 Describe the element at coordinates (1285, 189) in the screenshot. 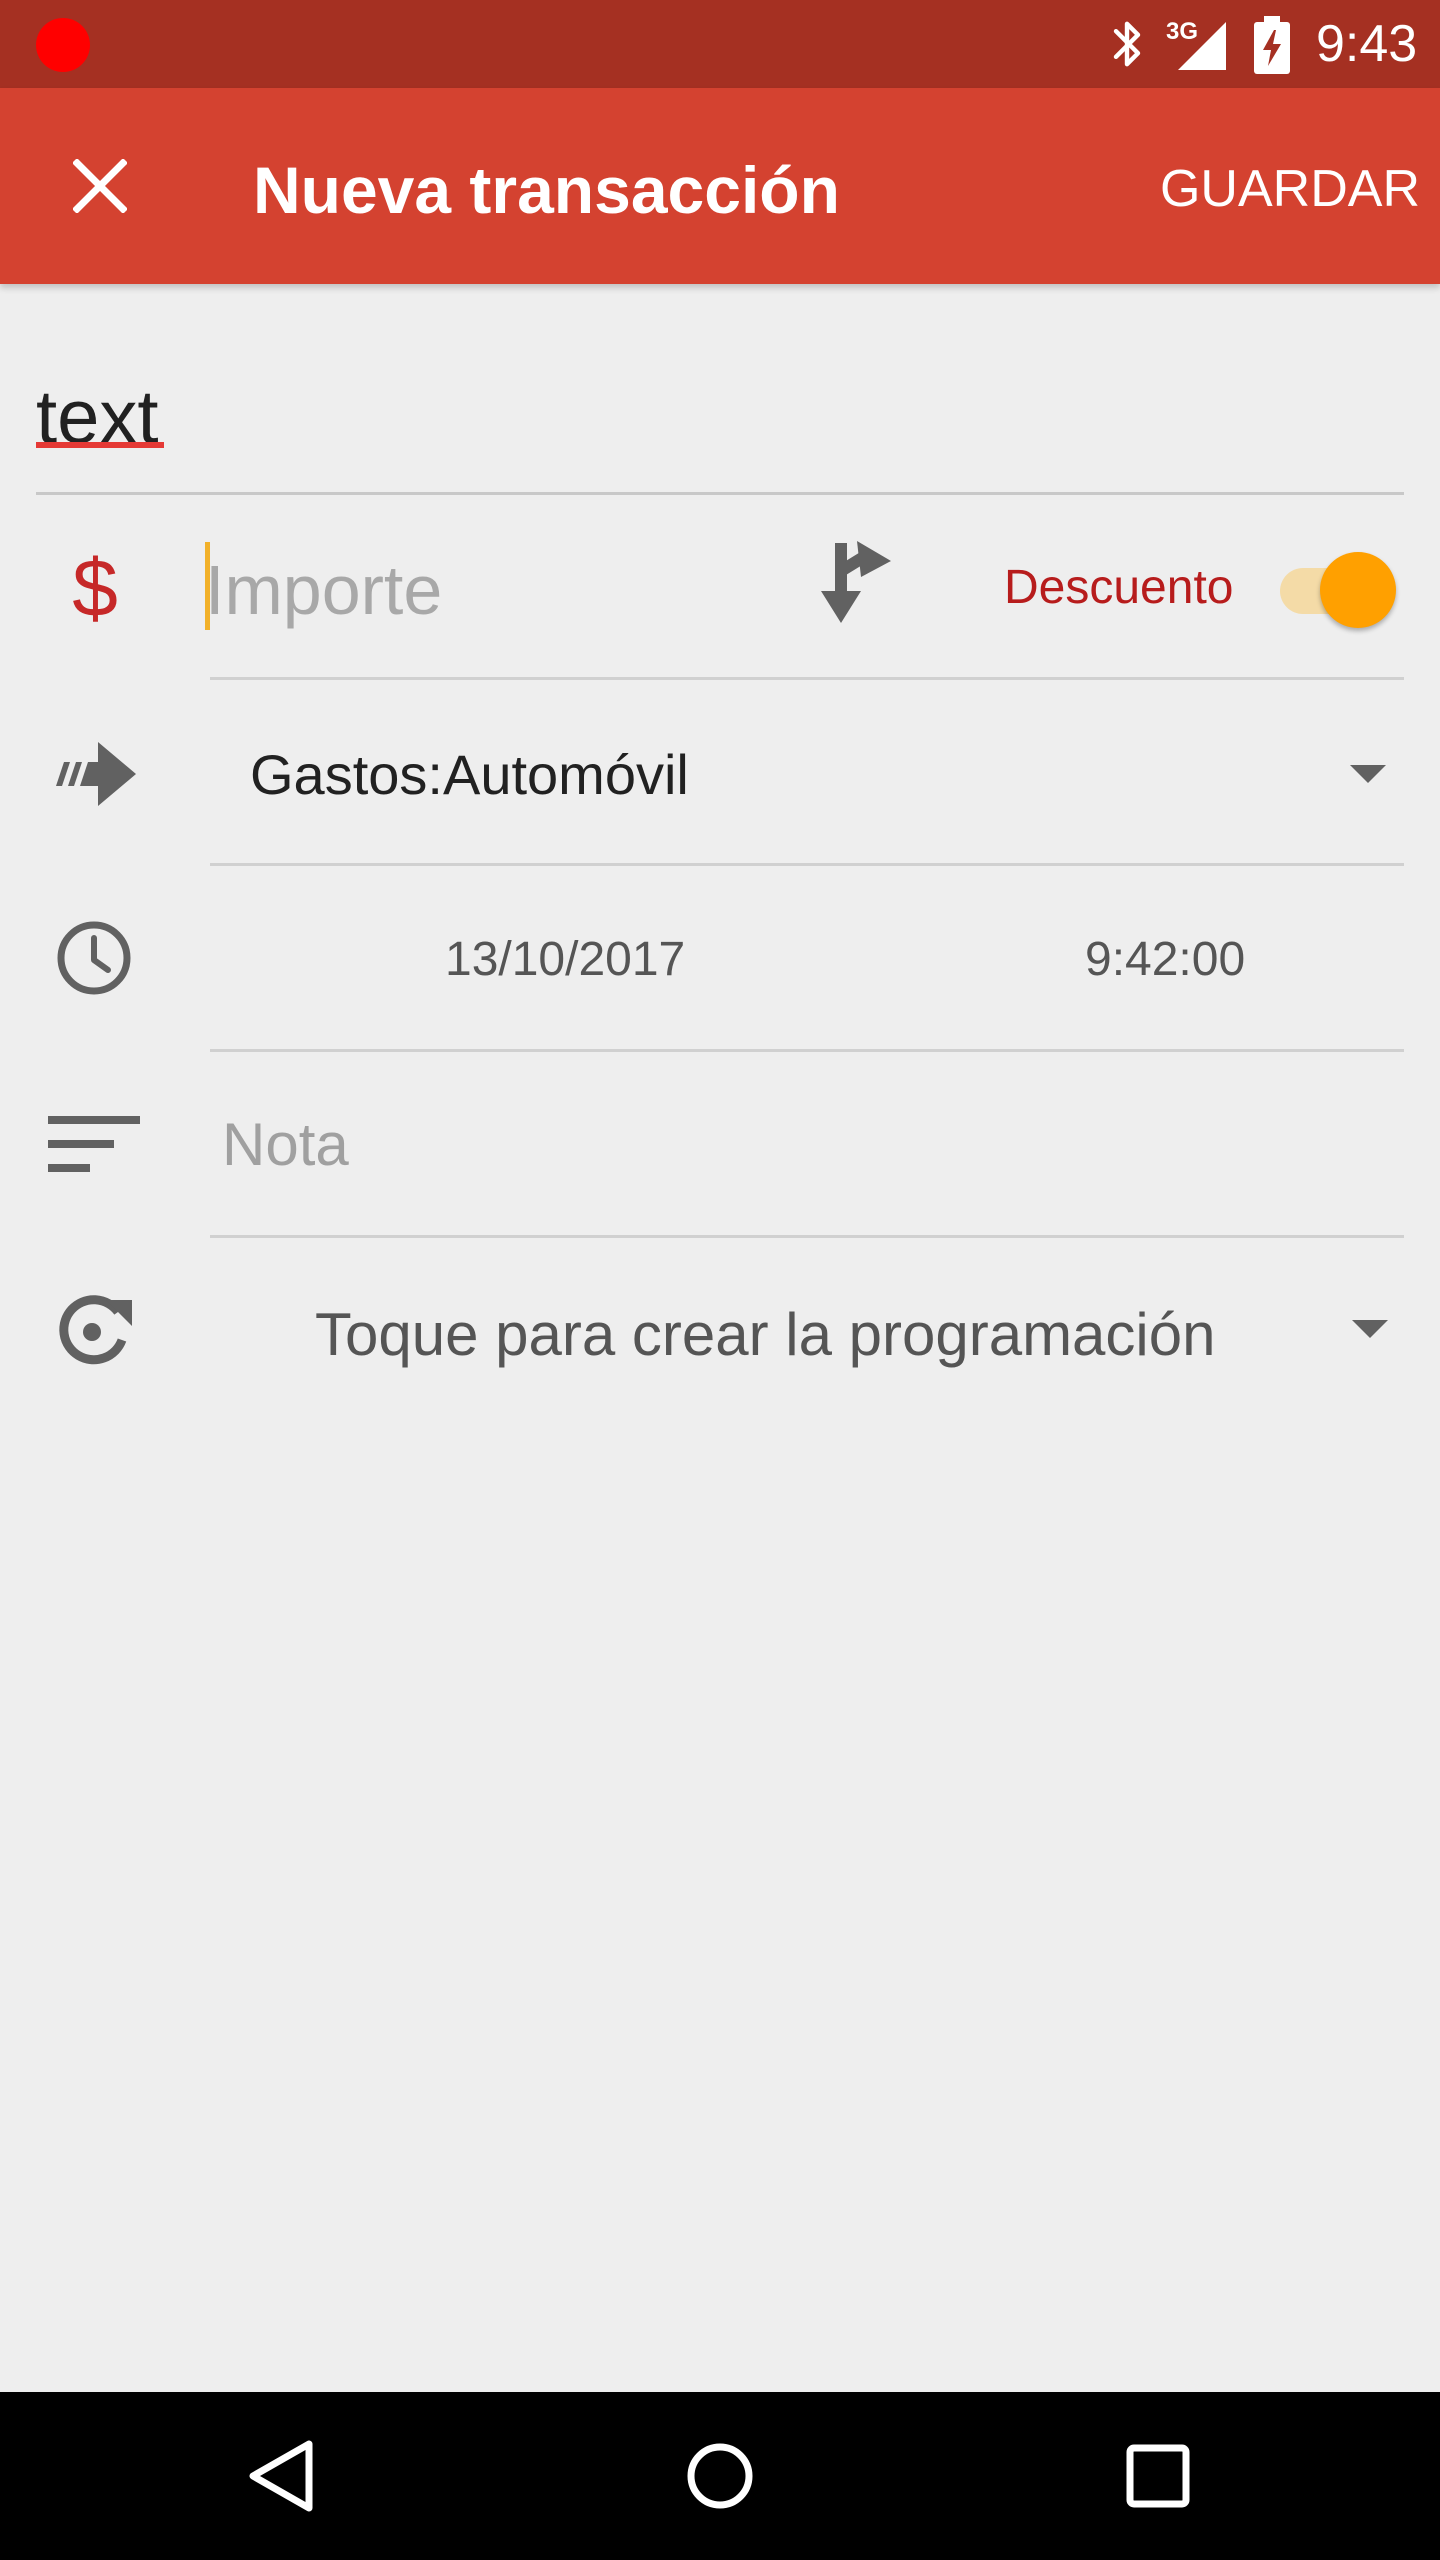

I see `save-button: GUARDAR` at that location.